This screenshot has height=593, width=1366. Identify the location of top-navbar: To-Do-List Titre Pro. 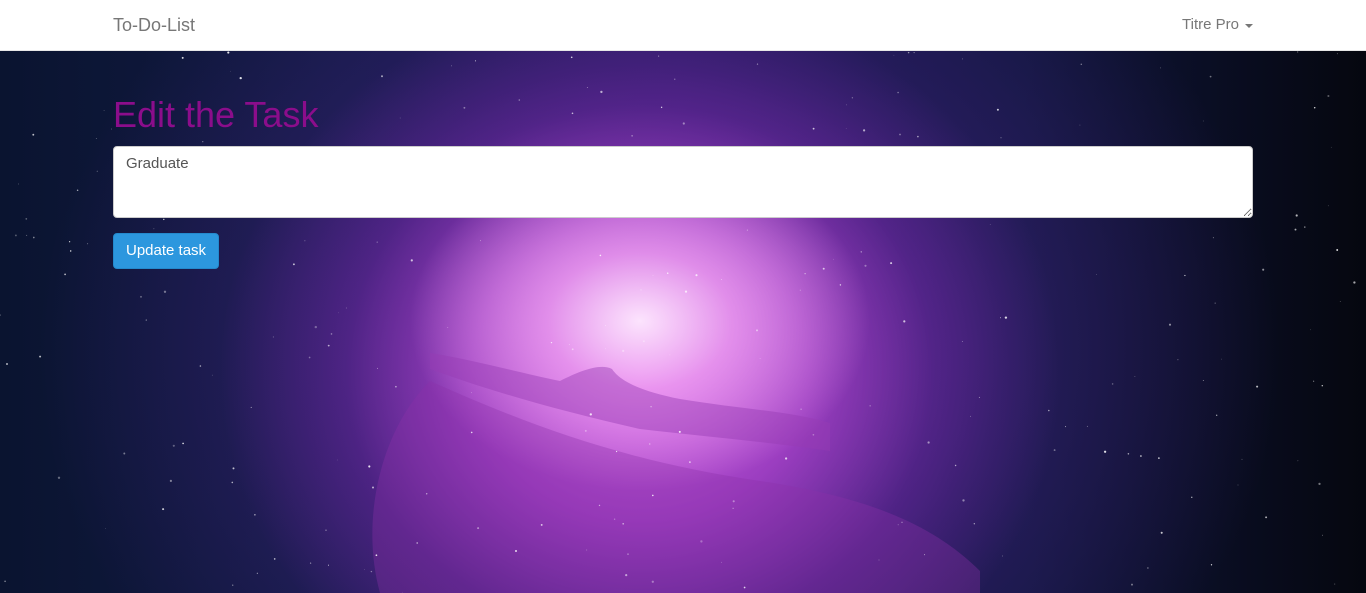
(683, 25).